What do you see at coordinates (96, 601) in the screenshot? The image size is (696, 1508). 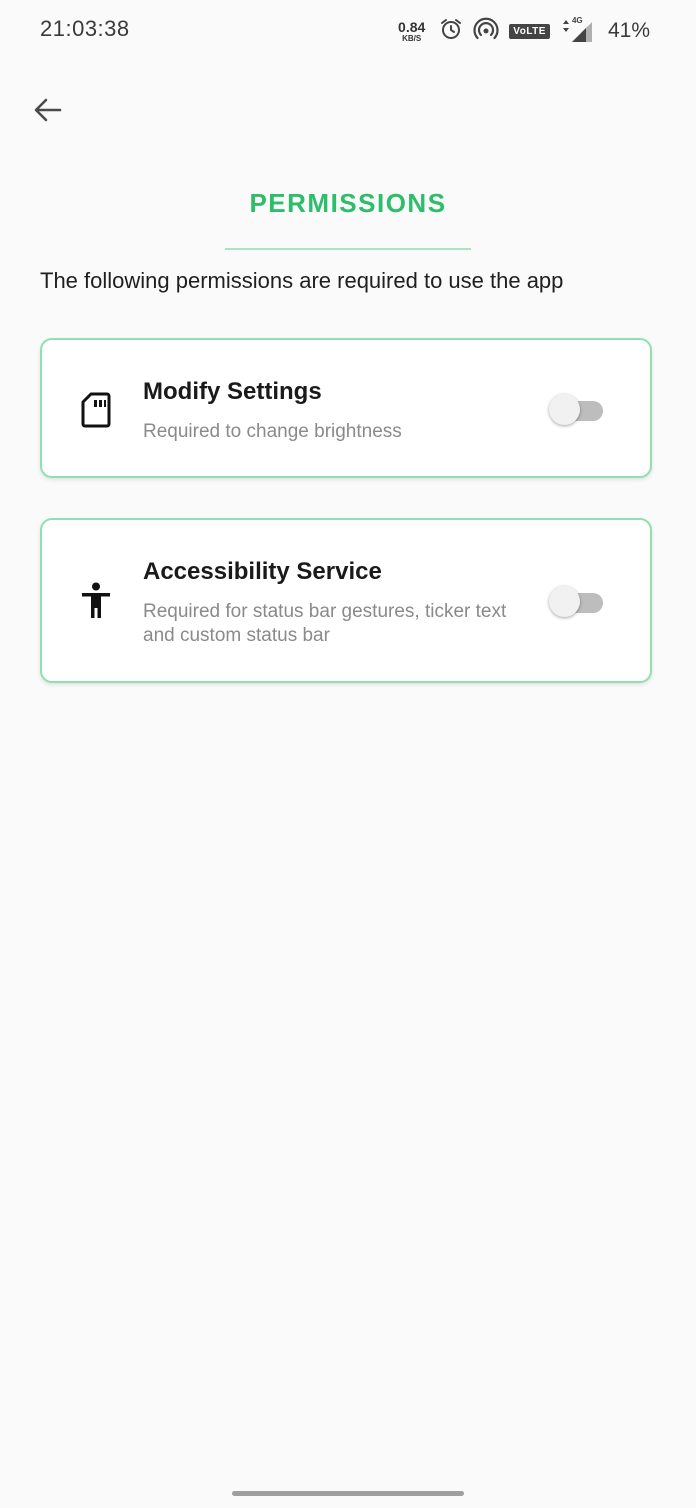 I see `accessibility-icon` at bounding box center [96, 601].